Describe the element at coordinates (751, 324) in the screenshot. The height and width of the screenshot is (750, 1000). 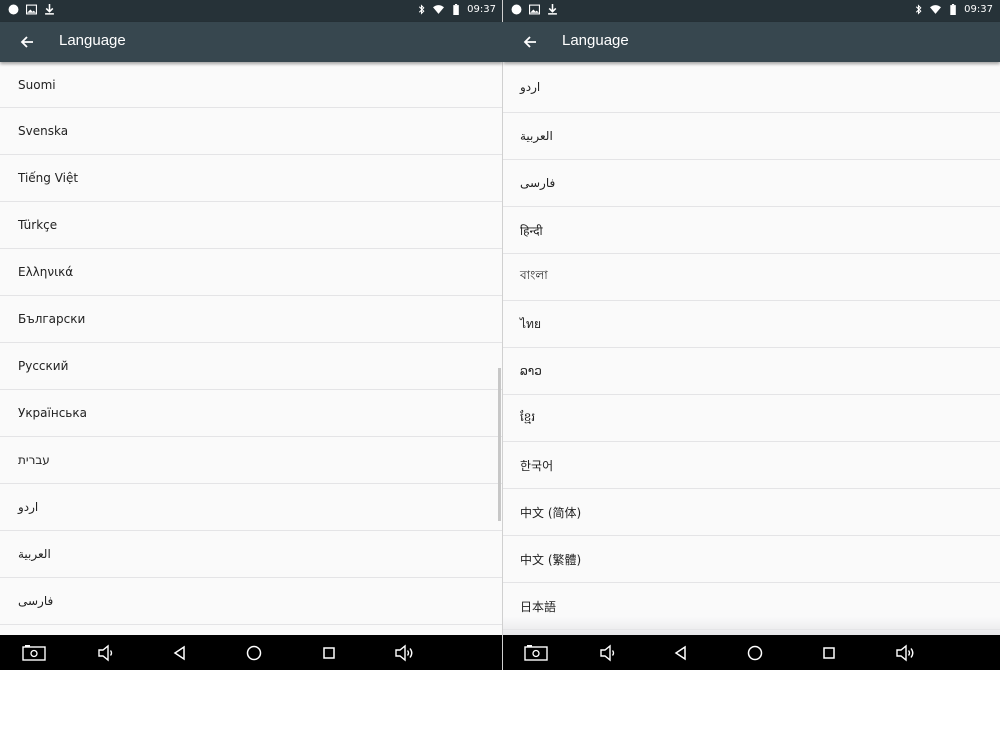
I see `language-item: ไทย` at that location.